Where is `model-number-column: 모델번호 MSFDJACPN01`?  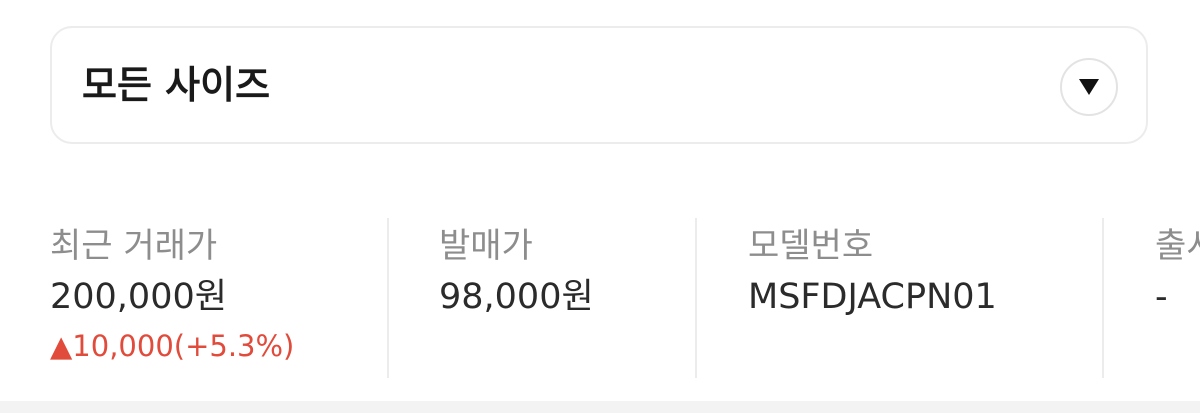 model-number-column: 모델번호 MSFDJACPN01 is located at coordinates (923, 299).